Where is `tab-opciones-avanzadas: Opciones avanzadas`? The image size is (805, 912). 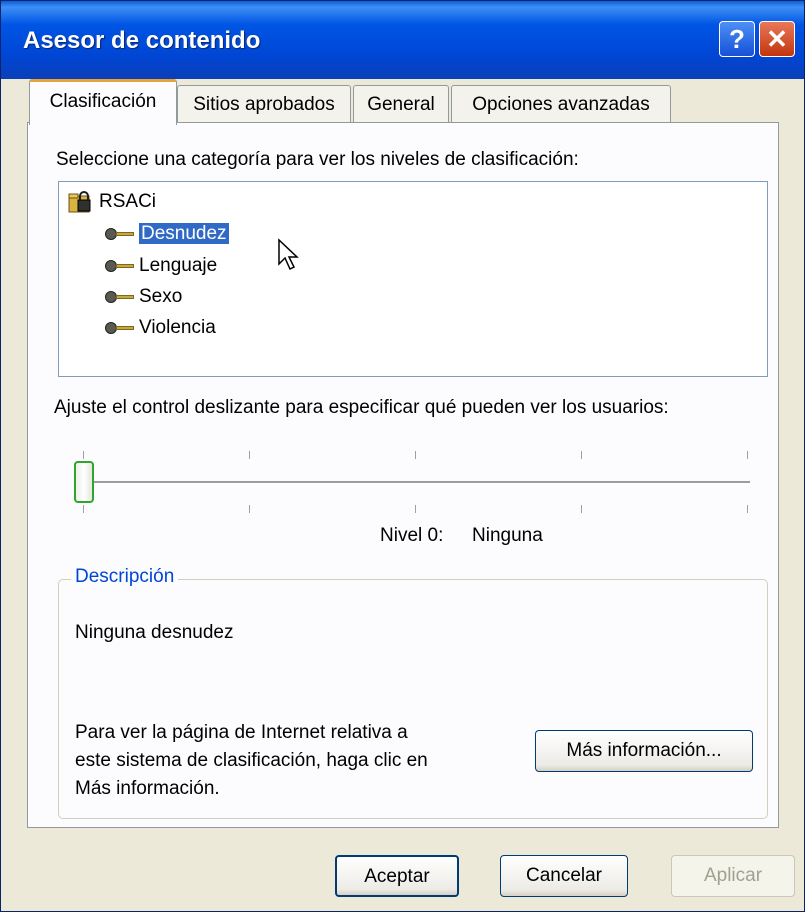
tab-opciones-avanzadas: Opciones avanzadas is located at coordinates (561, 104).